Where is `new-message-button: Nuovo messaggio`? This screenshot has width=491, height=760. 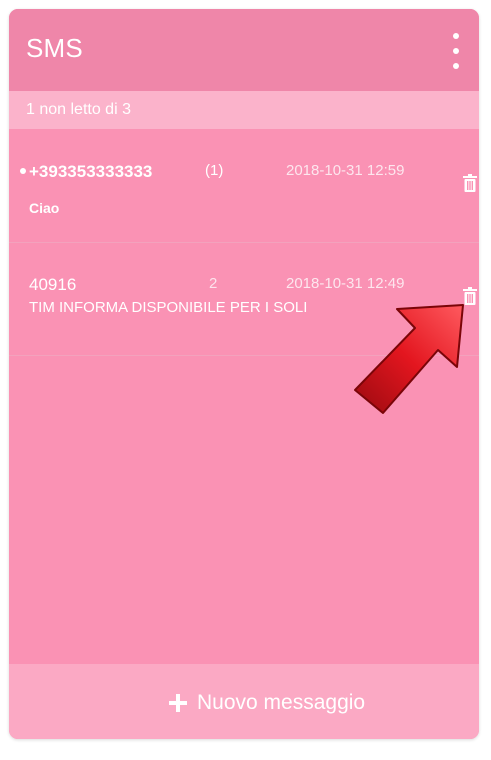
new-message-button: Nuovo messaggio is located at coordinates (267, 703).